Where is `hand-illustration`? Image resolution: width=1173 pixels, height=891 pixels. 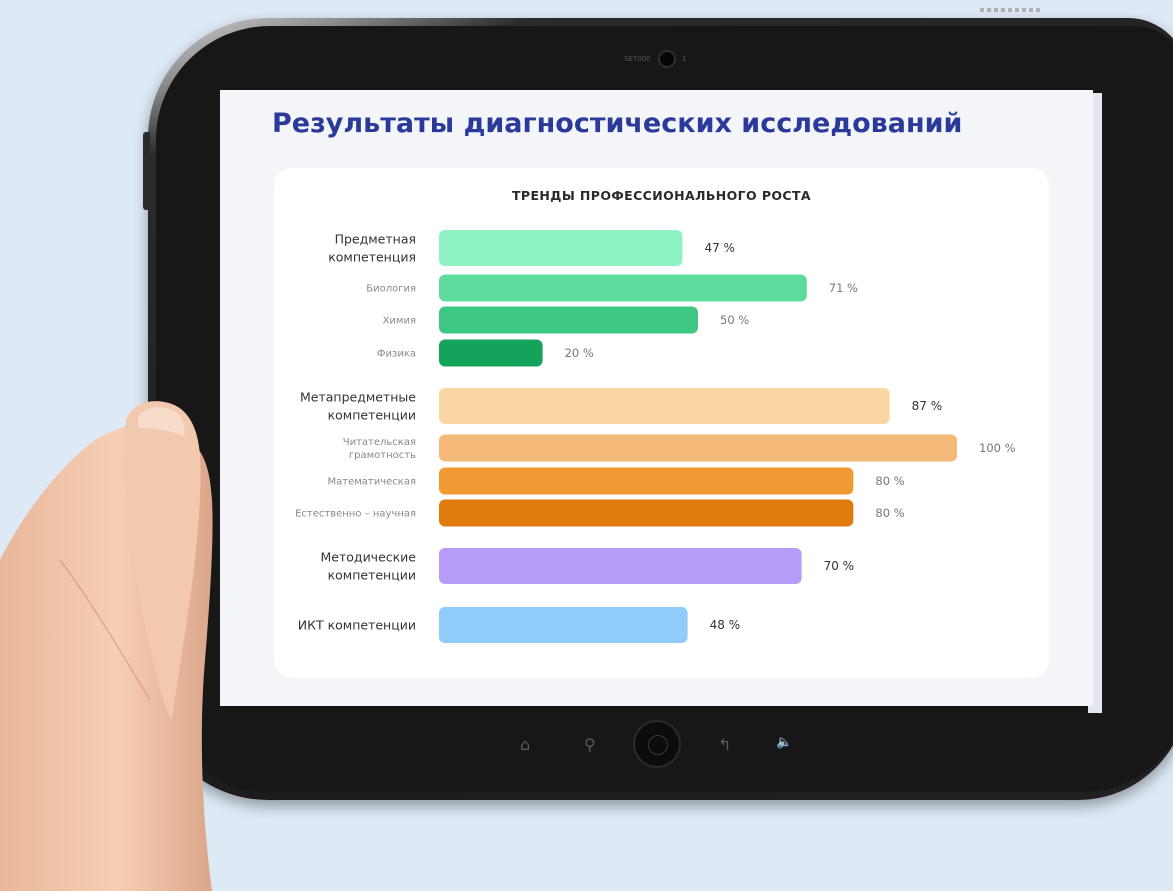
hand-illustration is located at coordinates (106, 646).